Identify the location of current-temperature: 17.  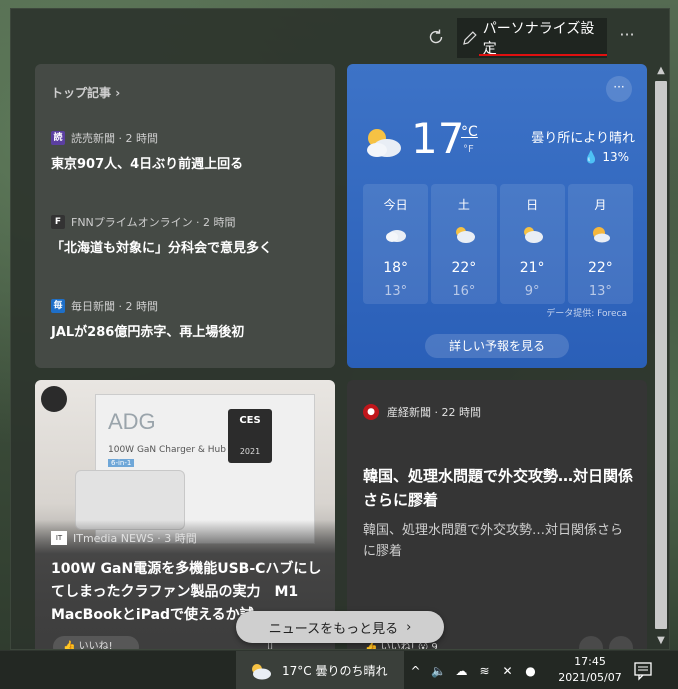
(438, 138).